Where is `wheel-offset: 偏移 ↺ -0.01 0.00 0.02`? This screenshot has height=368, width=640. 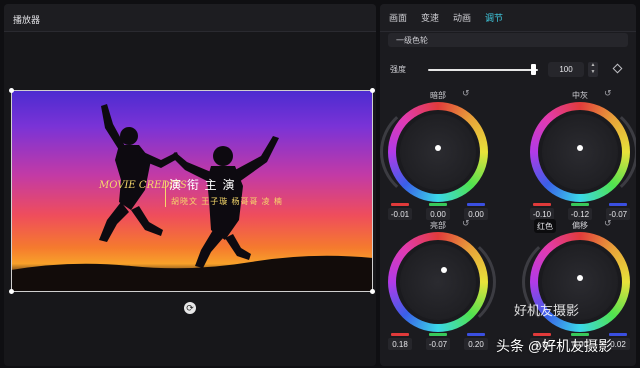
wheel-offset: 偏移 ↺ -0.01 0.00 0.02 is located at coordinates (579, 284).